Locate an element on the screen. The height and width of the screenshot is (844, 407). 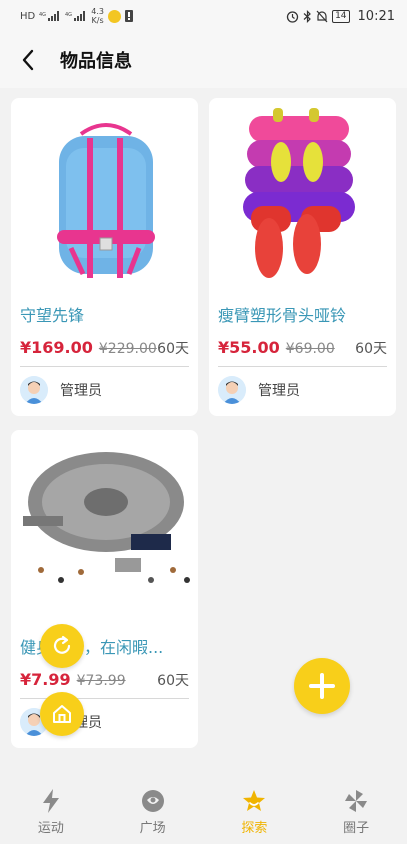
tab-square: 广场 is located at coordinates (153, 811).